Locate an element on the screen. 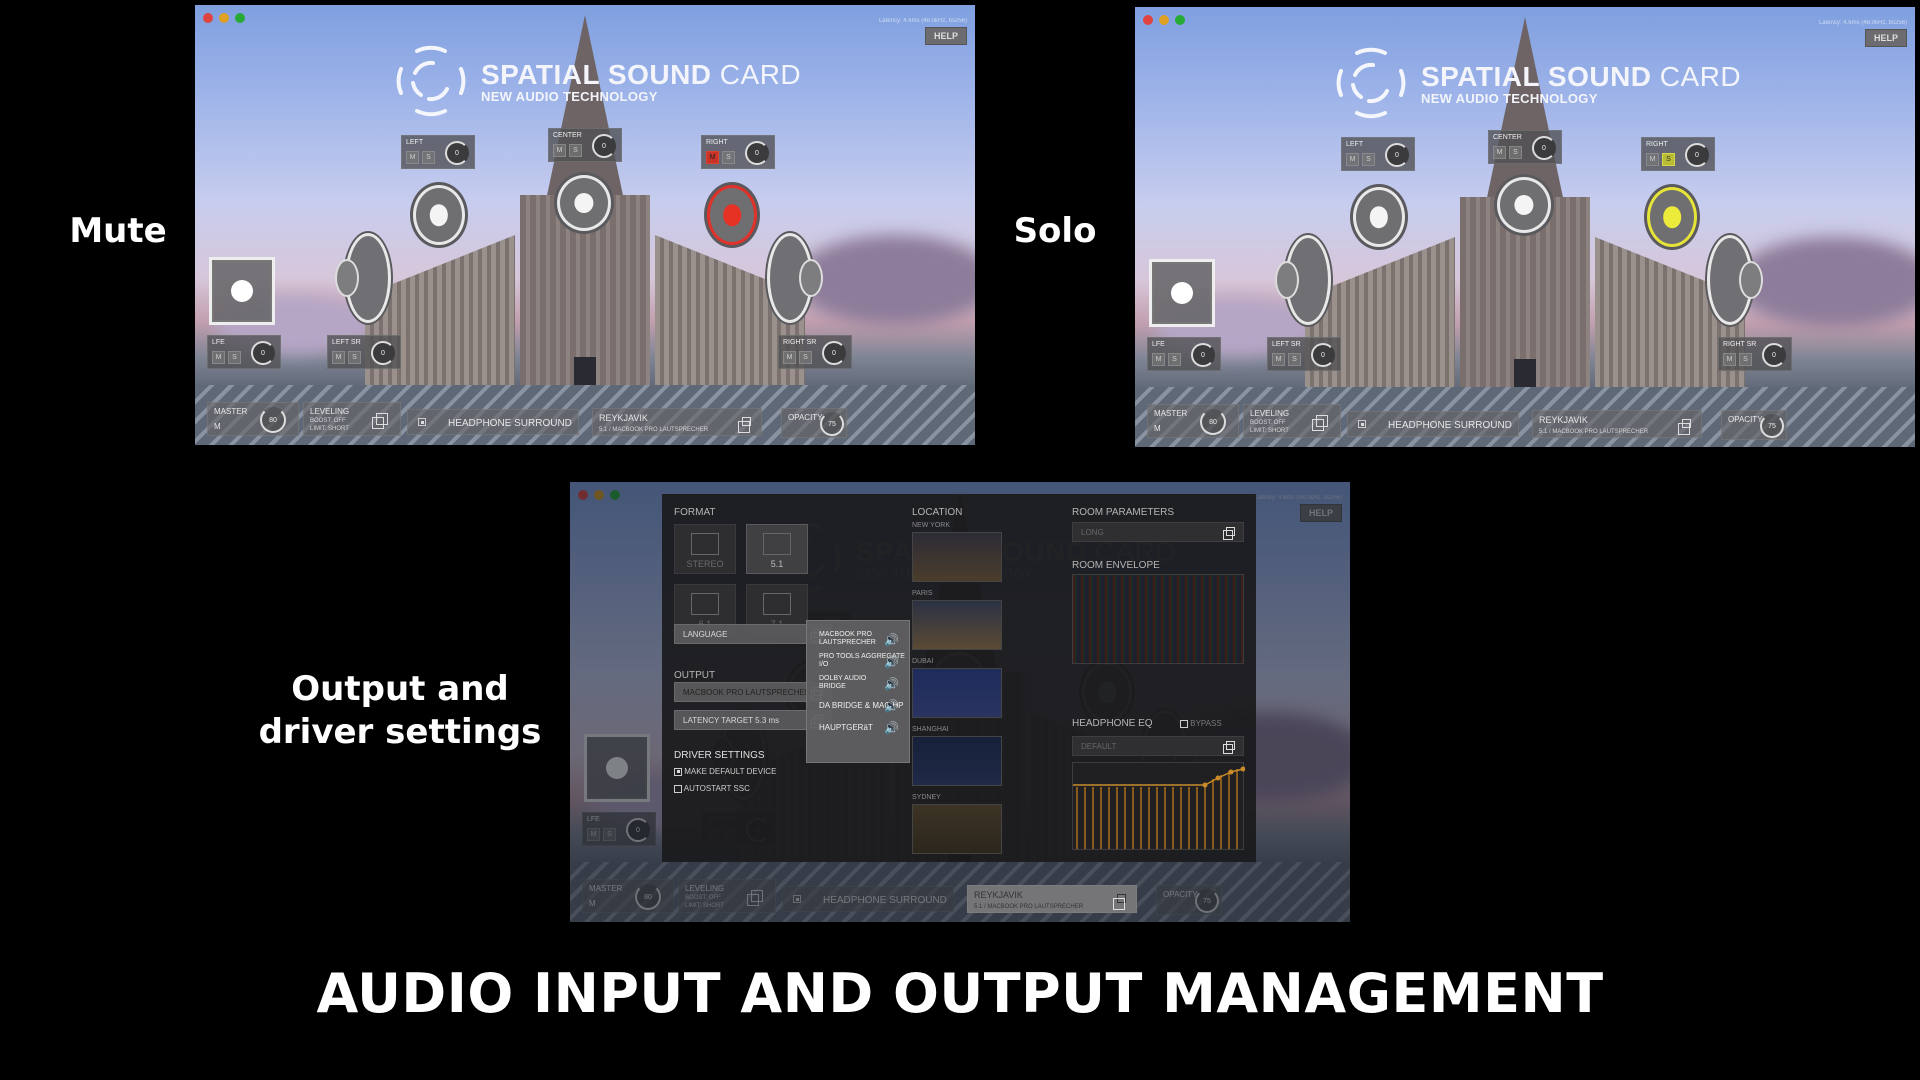  channel-label: LFE is located at coordinates (218, 342).